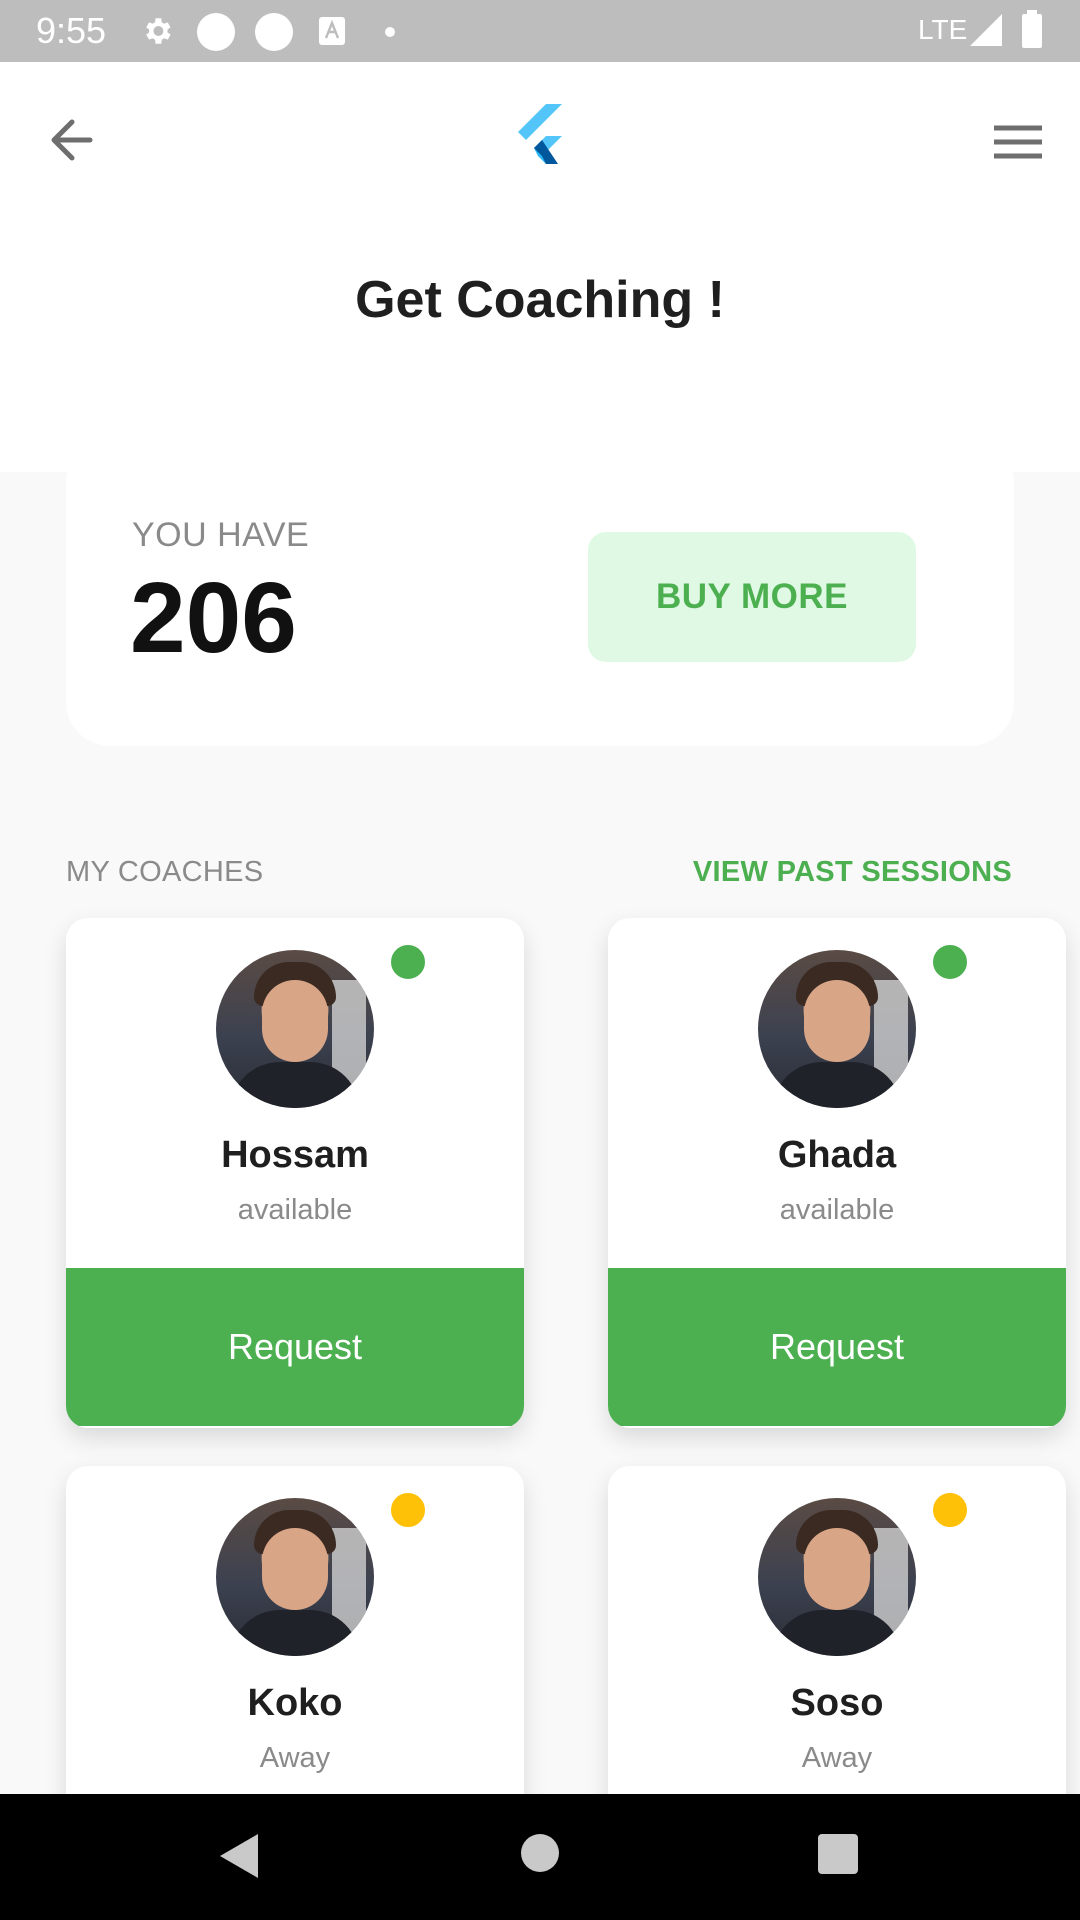 The image size is (1080, 1920). What do you see at coordinates (165, 872) in the screenshot?
I see `my-coaches-label: MY COACHES` at bounding box center [165, 872].